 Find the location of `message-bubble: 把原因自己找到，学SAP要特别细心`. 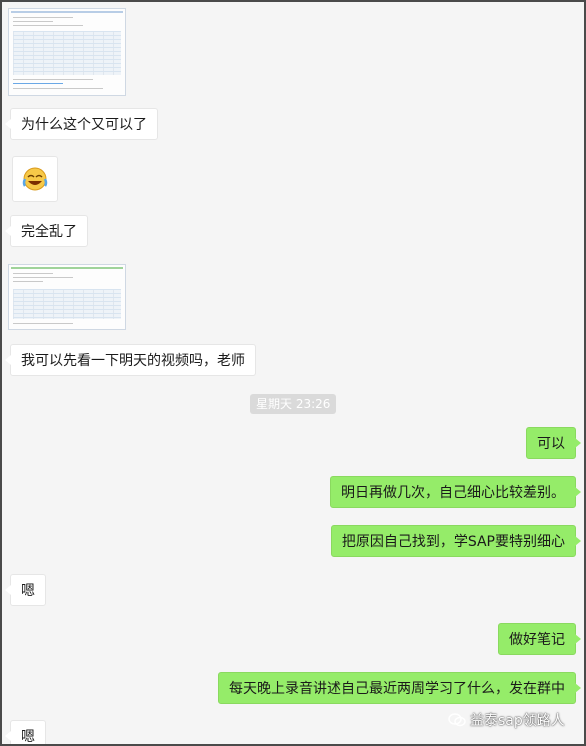

message-bubble: 把原因自己找到，学SAP要特别细心 is located at coordinates (456, 541).